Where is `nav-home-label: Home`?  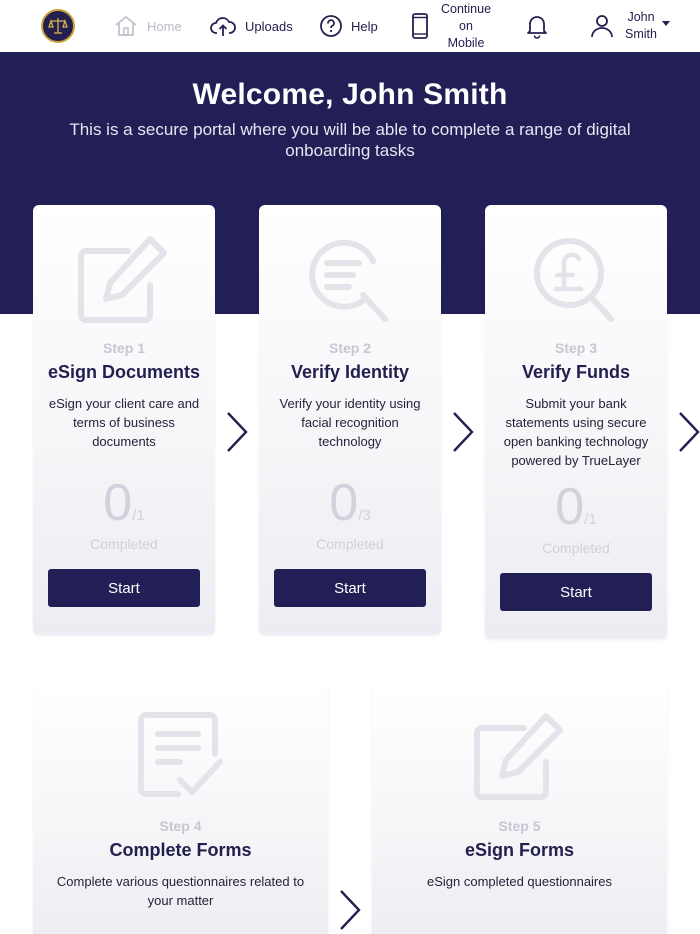 nav-home-label: Home is located at coordinates (164, 26).